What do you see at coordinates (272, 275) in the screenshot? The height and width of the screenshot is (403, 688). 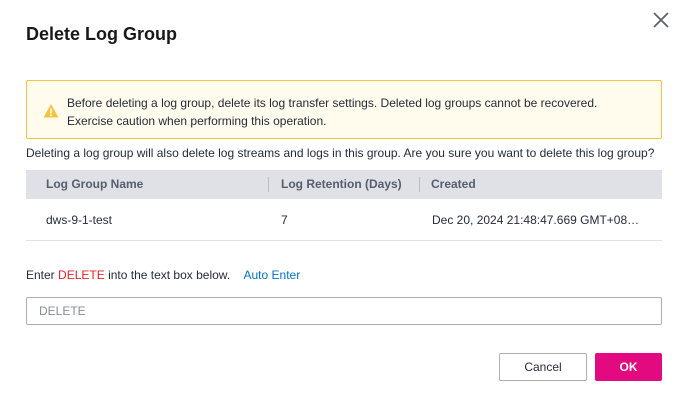 I see `auto-enter-link: Auto Enter` at bounding box center [272, 275].